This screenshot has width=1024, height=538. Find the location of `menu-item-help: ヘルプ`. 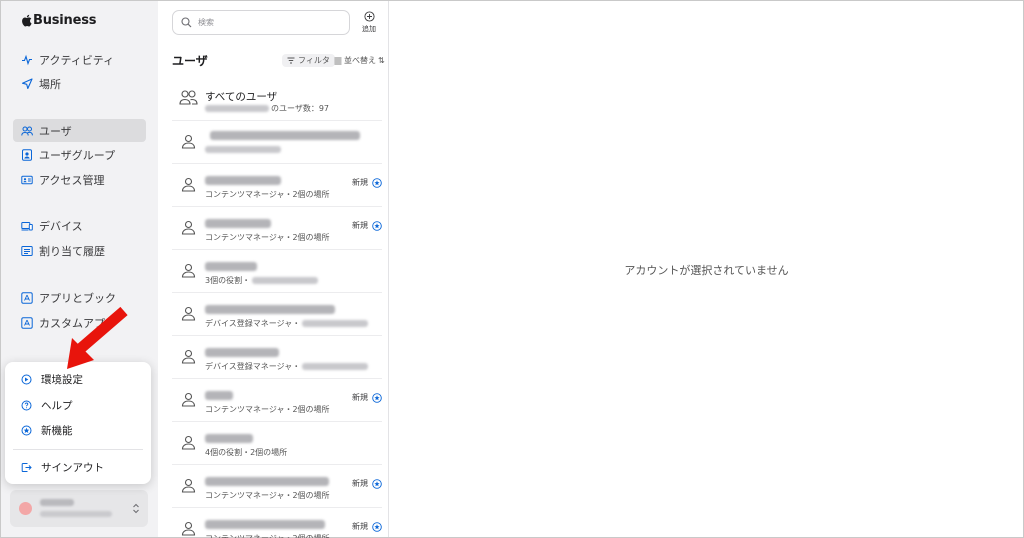

menu-item-help: ヘルプ is located at coordinates (78, 405).